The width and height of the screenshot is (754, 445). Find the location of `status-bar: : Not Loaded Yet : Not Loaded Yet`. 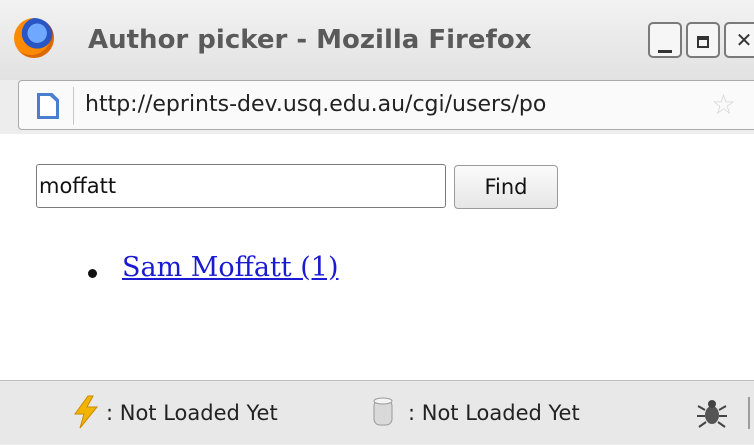

status-bar: : Not Loaded Yet : Not Loaded Yet is located at coordinates (377, 412).